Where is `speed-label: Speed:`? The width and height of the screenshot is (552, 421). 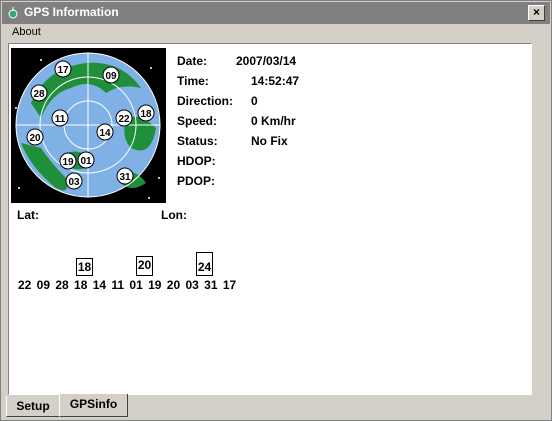 speed-label: Speed: is located at coordinates (197, 121).